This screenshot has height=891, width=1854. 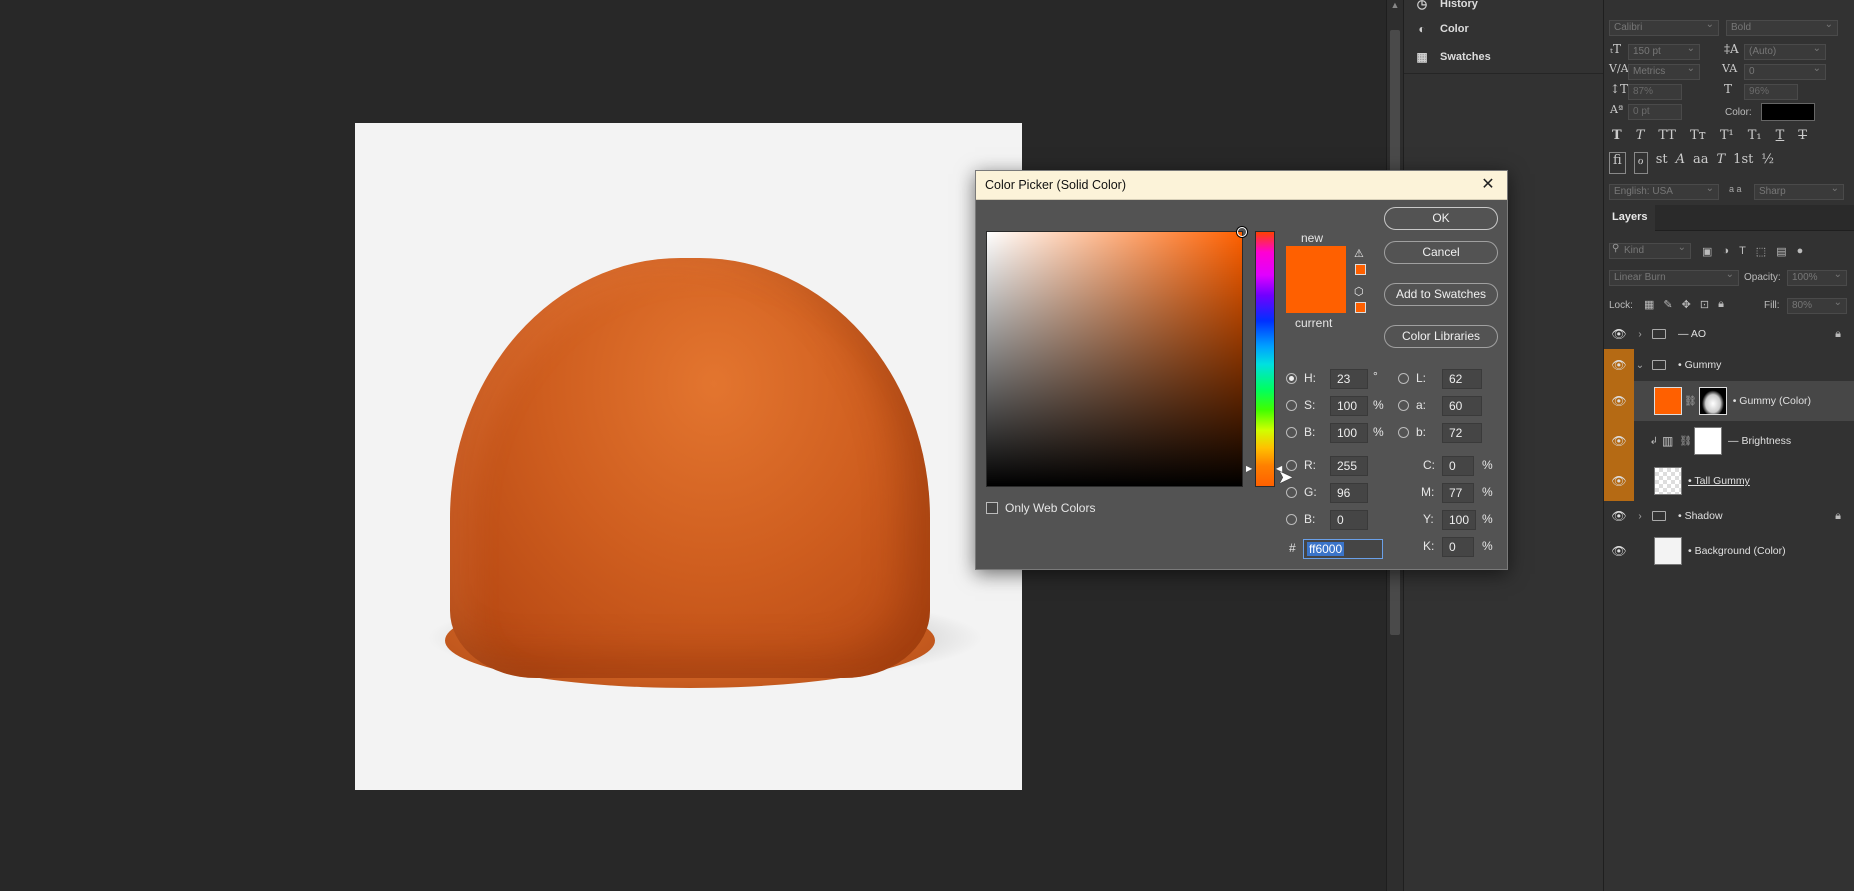 What do you see at coordinates (1343, 549) in the screenshot?
I see `hex-field: ff6000` at bounding box center [1343, 549].